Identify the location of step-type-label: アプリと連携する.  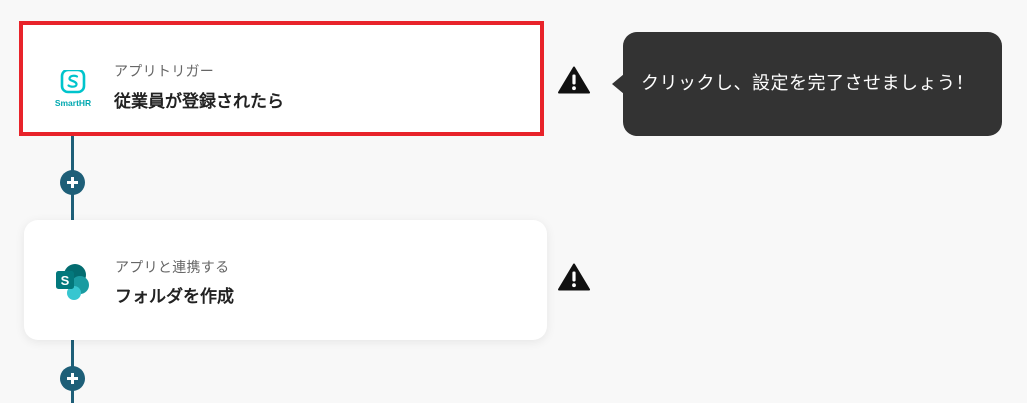
(172, 268).